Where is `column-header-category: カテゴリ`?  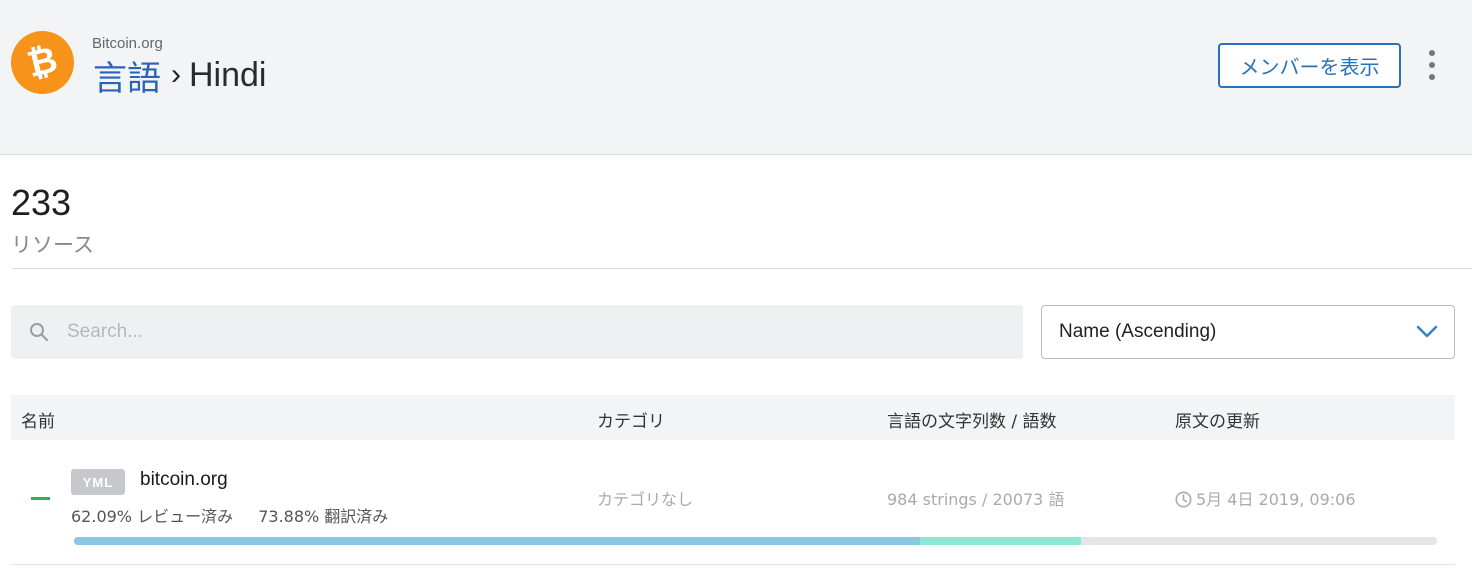
column-header-category: カテゴリ is located at coordinates (631, 419).